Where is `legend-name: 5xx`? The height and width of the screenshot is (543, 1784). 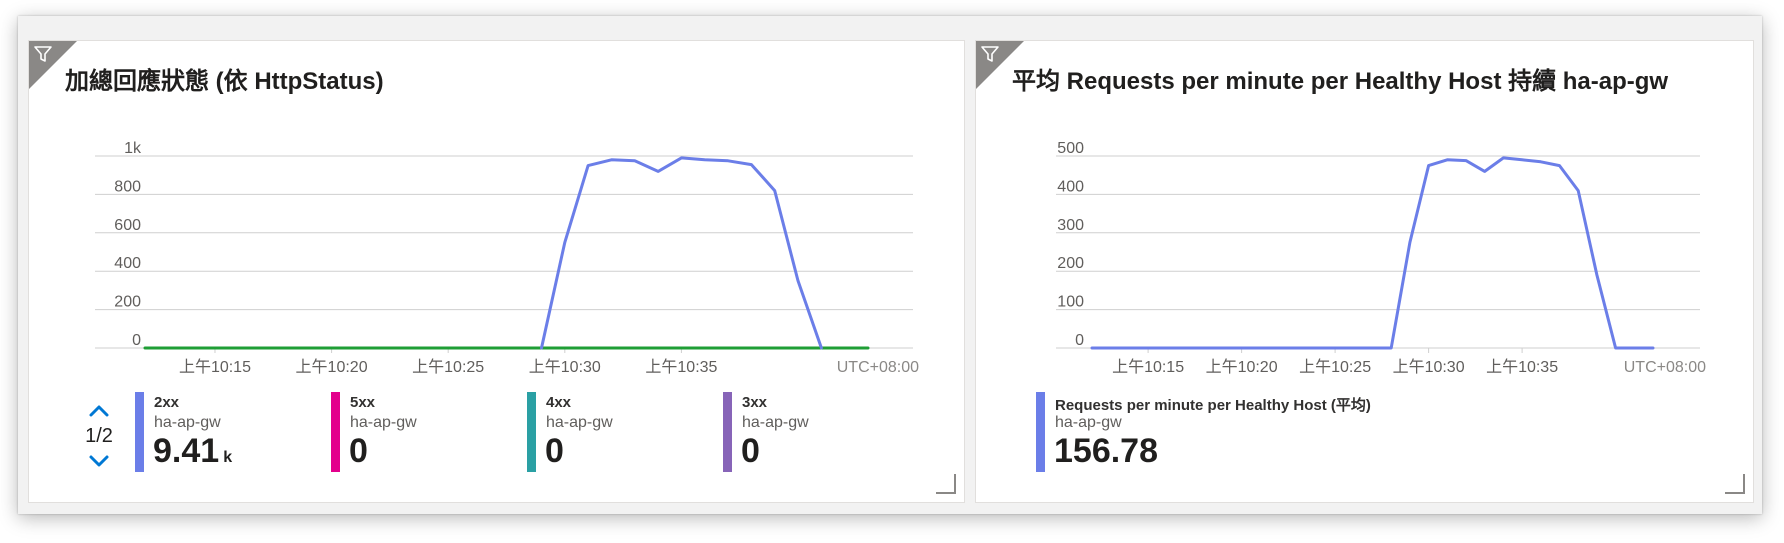 legend-name: 5xx is located at coordinates (363, 402).